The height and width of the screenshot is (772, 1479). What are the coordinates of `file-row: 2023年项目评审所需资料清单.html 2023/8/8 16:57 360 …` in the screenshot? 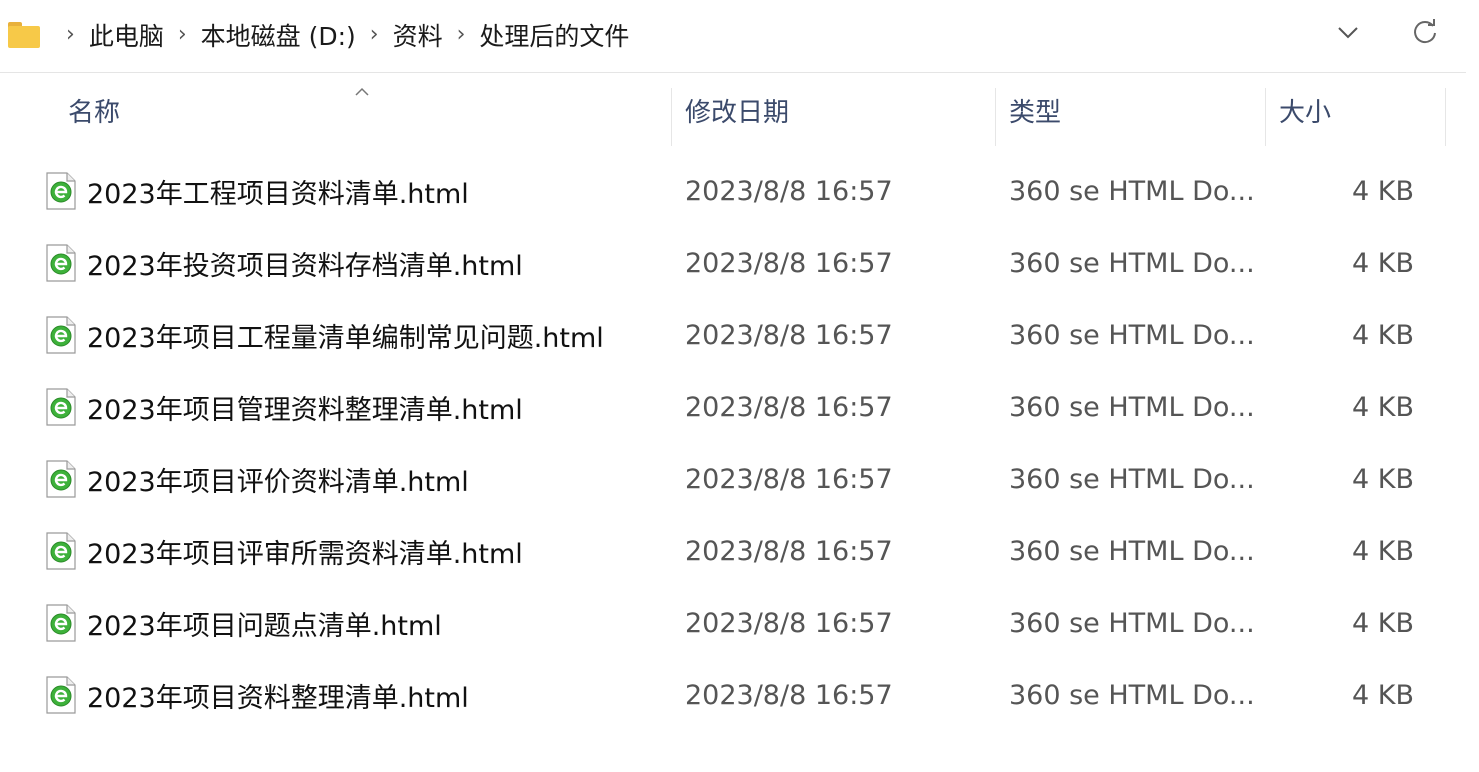 It's located at (733, 551).